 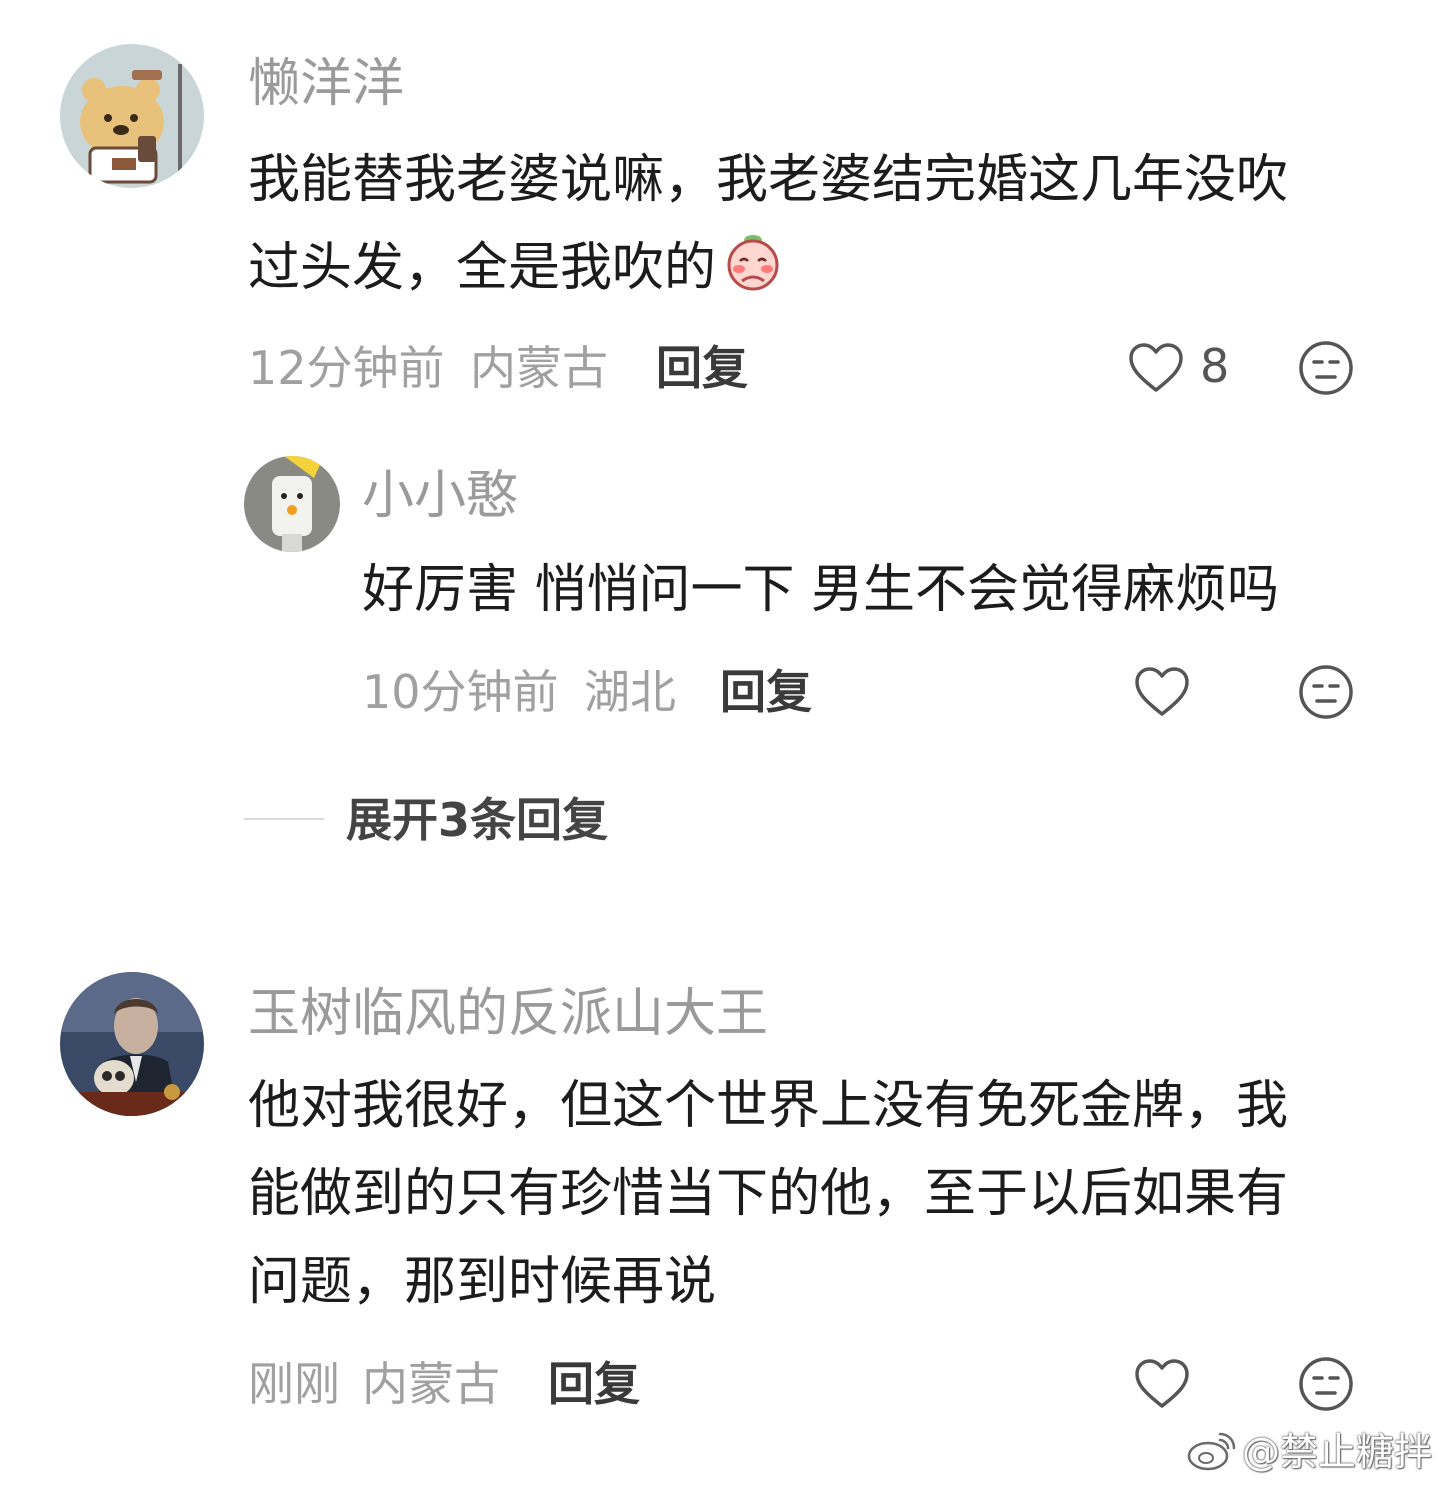 I want to click on expand-replies-label: 展开3条回复, so click(x=477, y=820).